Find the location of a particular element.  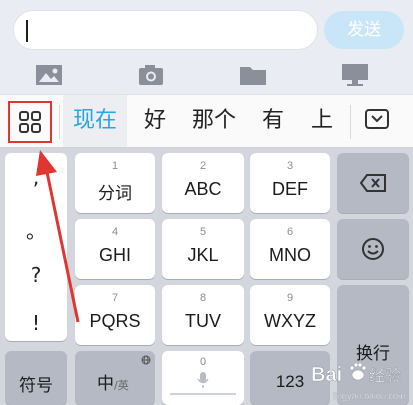

svg-text: 经验 is located at coordinates (385, 375).